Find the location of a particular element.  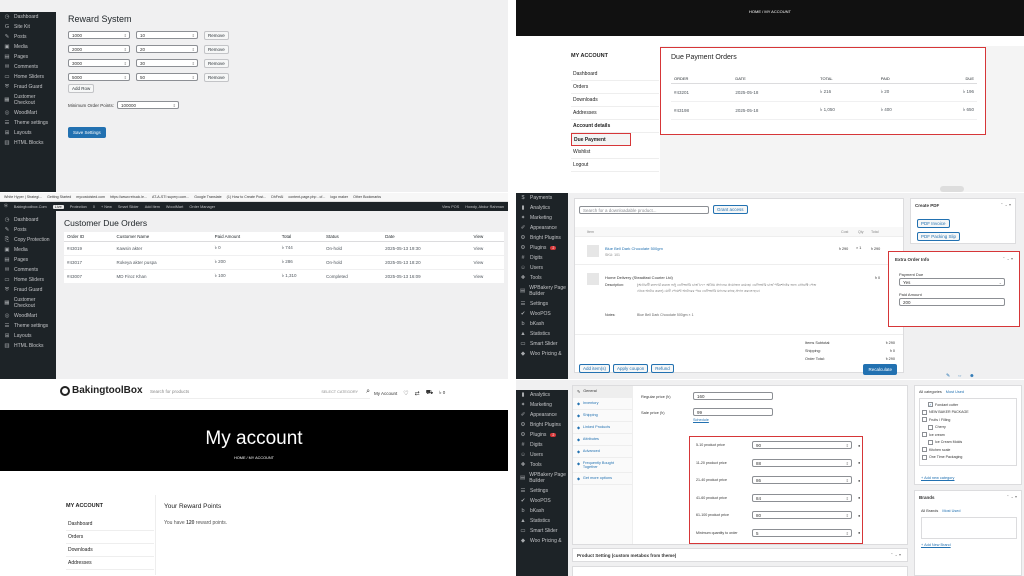

account-menu-addresses: Addresses is located at coordinates (110, 563).